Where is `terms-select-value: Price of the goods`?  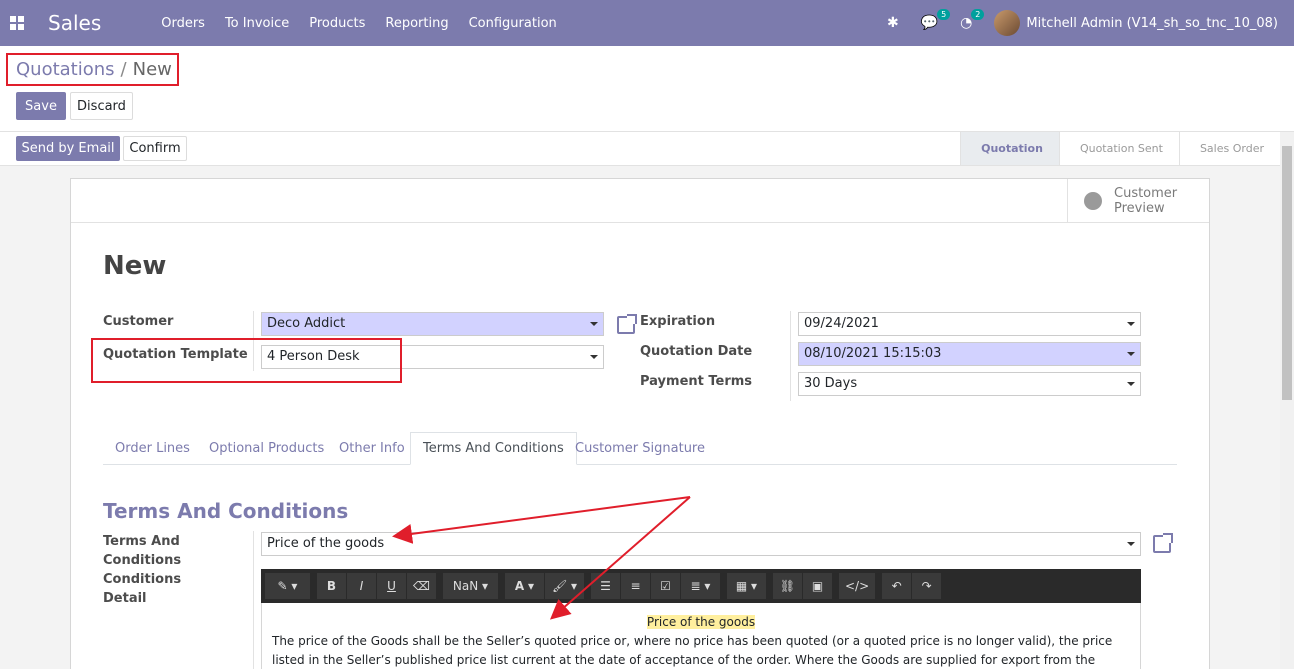
terms-select-value: Price of the goods is located at coordinates (326, 543).